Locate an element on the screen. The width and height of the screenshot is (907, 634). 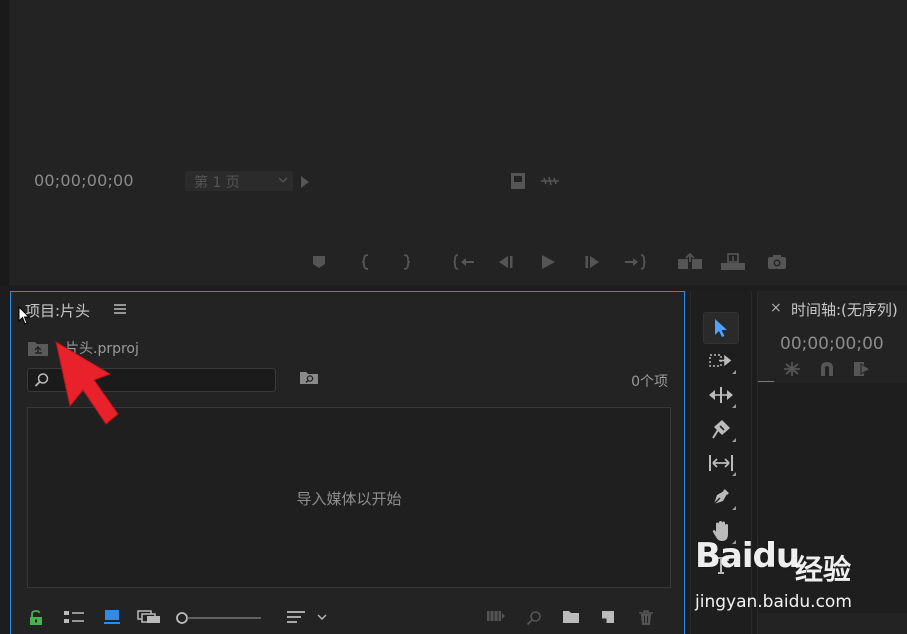
page-select-value: 第 1 页 is located at coordinates (217, 183).